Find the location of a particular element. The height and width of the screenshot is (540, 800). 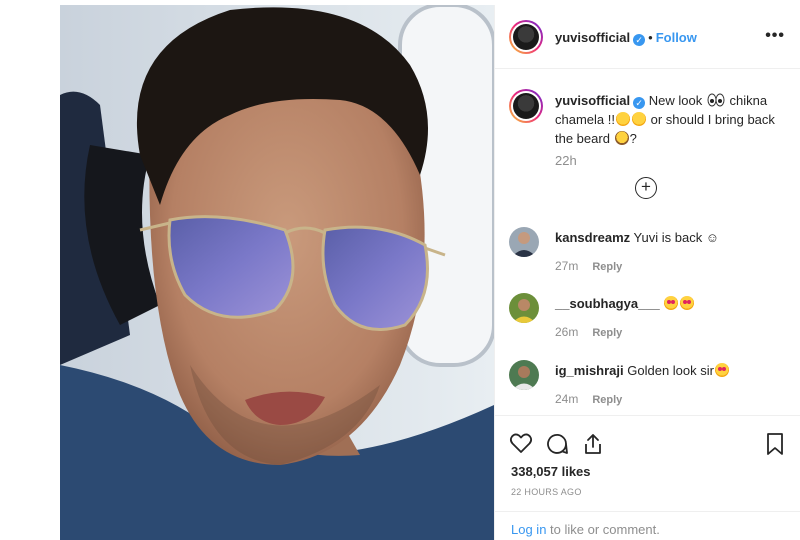

grin-emoji-icon is located at coordinates (622, 119).